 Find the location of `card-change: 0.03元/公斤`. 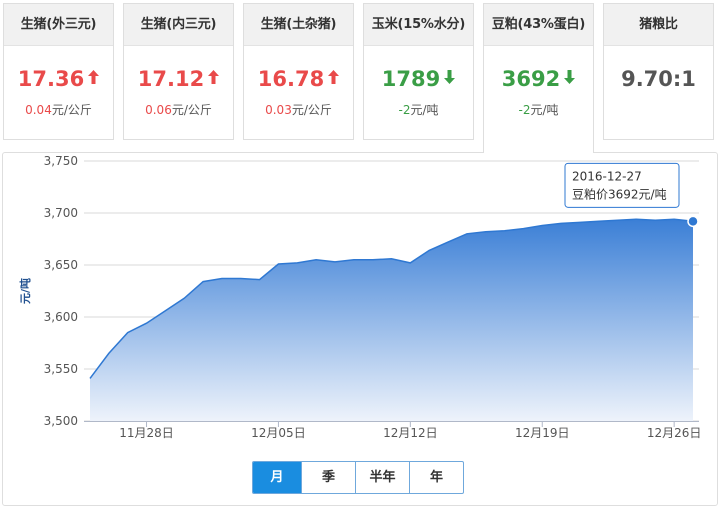

card-change: 0.03元/公斤 is located at coordinates (298, 109).